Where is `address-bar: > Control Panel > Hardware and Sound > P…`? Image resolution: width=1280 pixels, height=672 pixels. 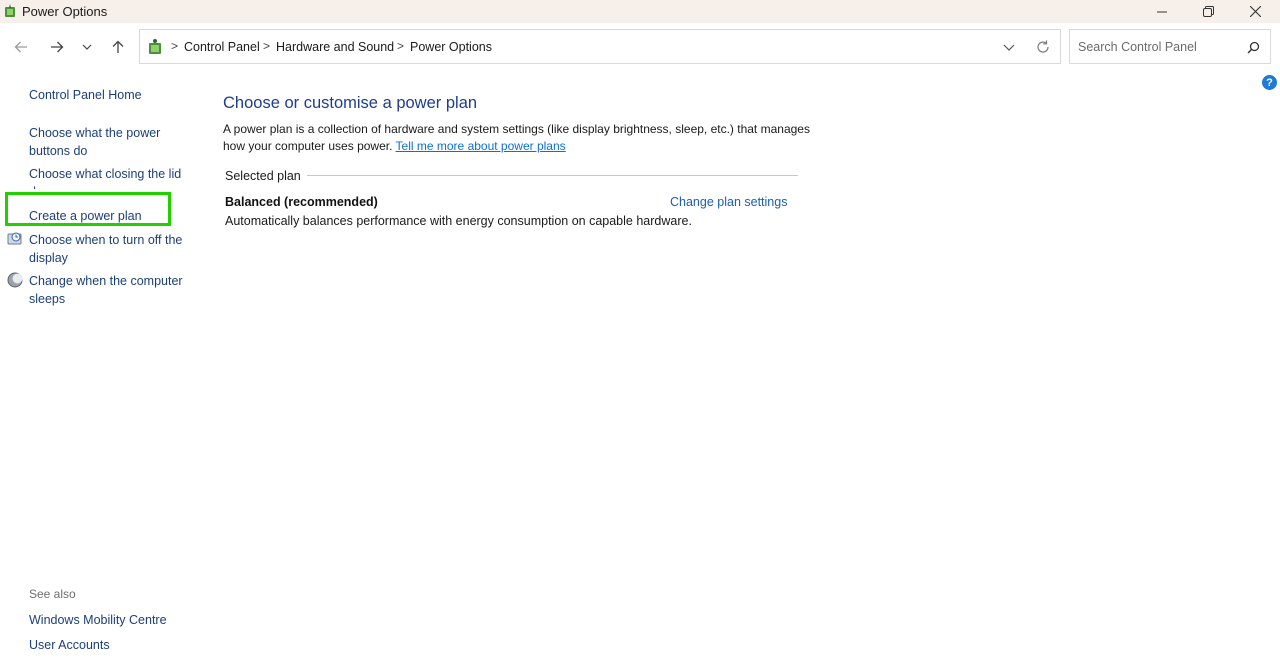
address-bar: > Control Panel > Hardware and Sound > P… is located at coordinates (600, 46).